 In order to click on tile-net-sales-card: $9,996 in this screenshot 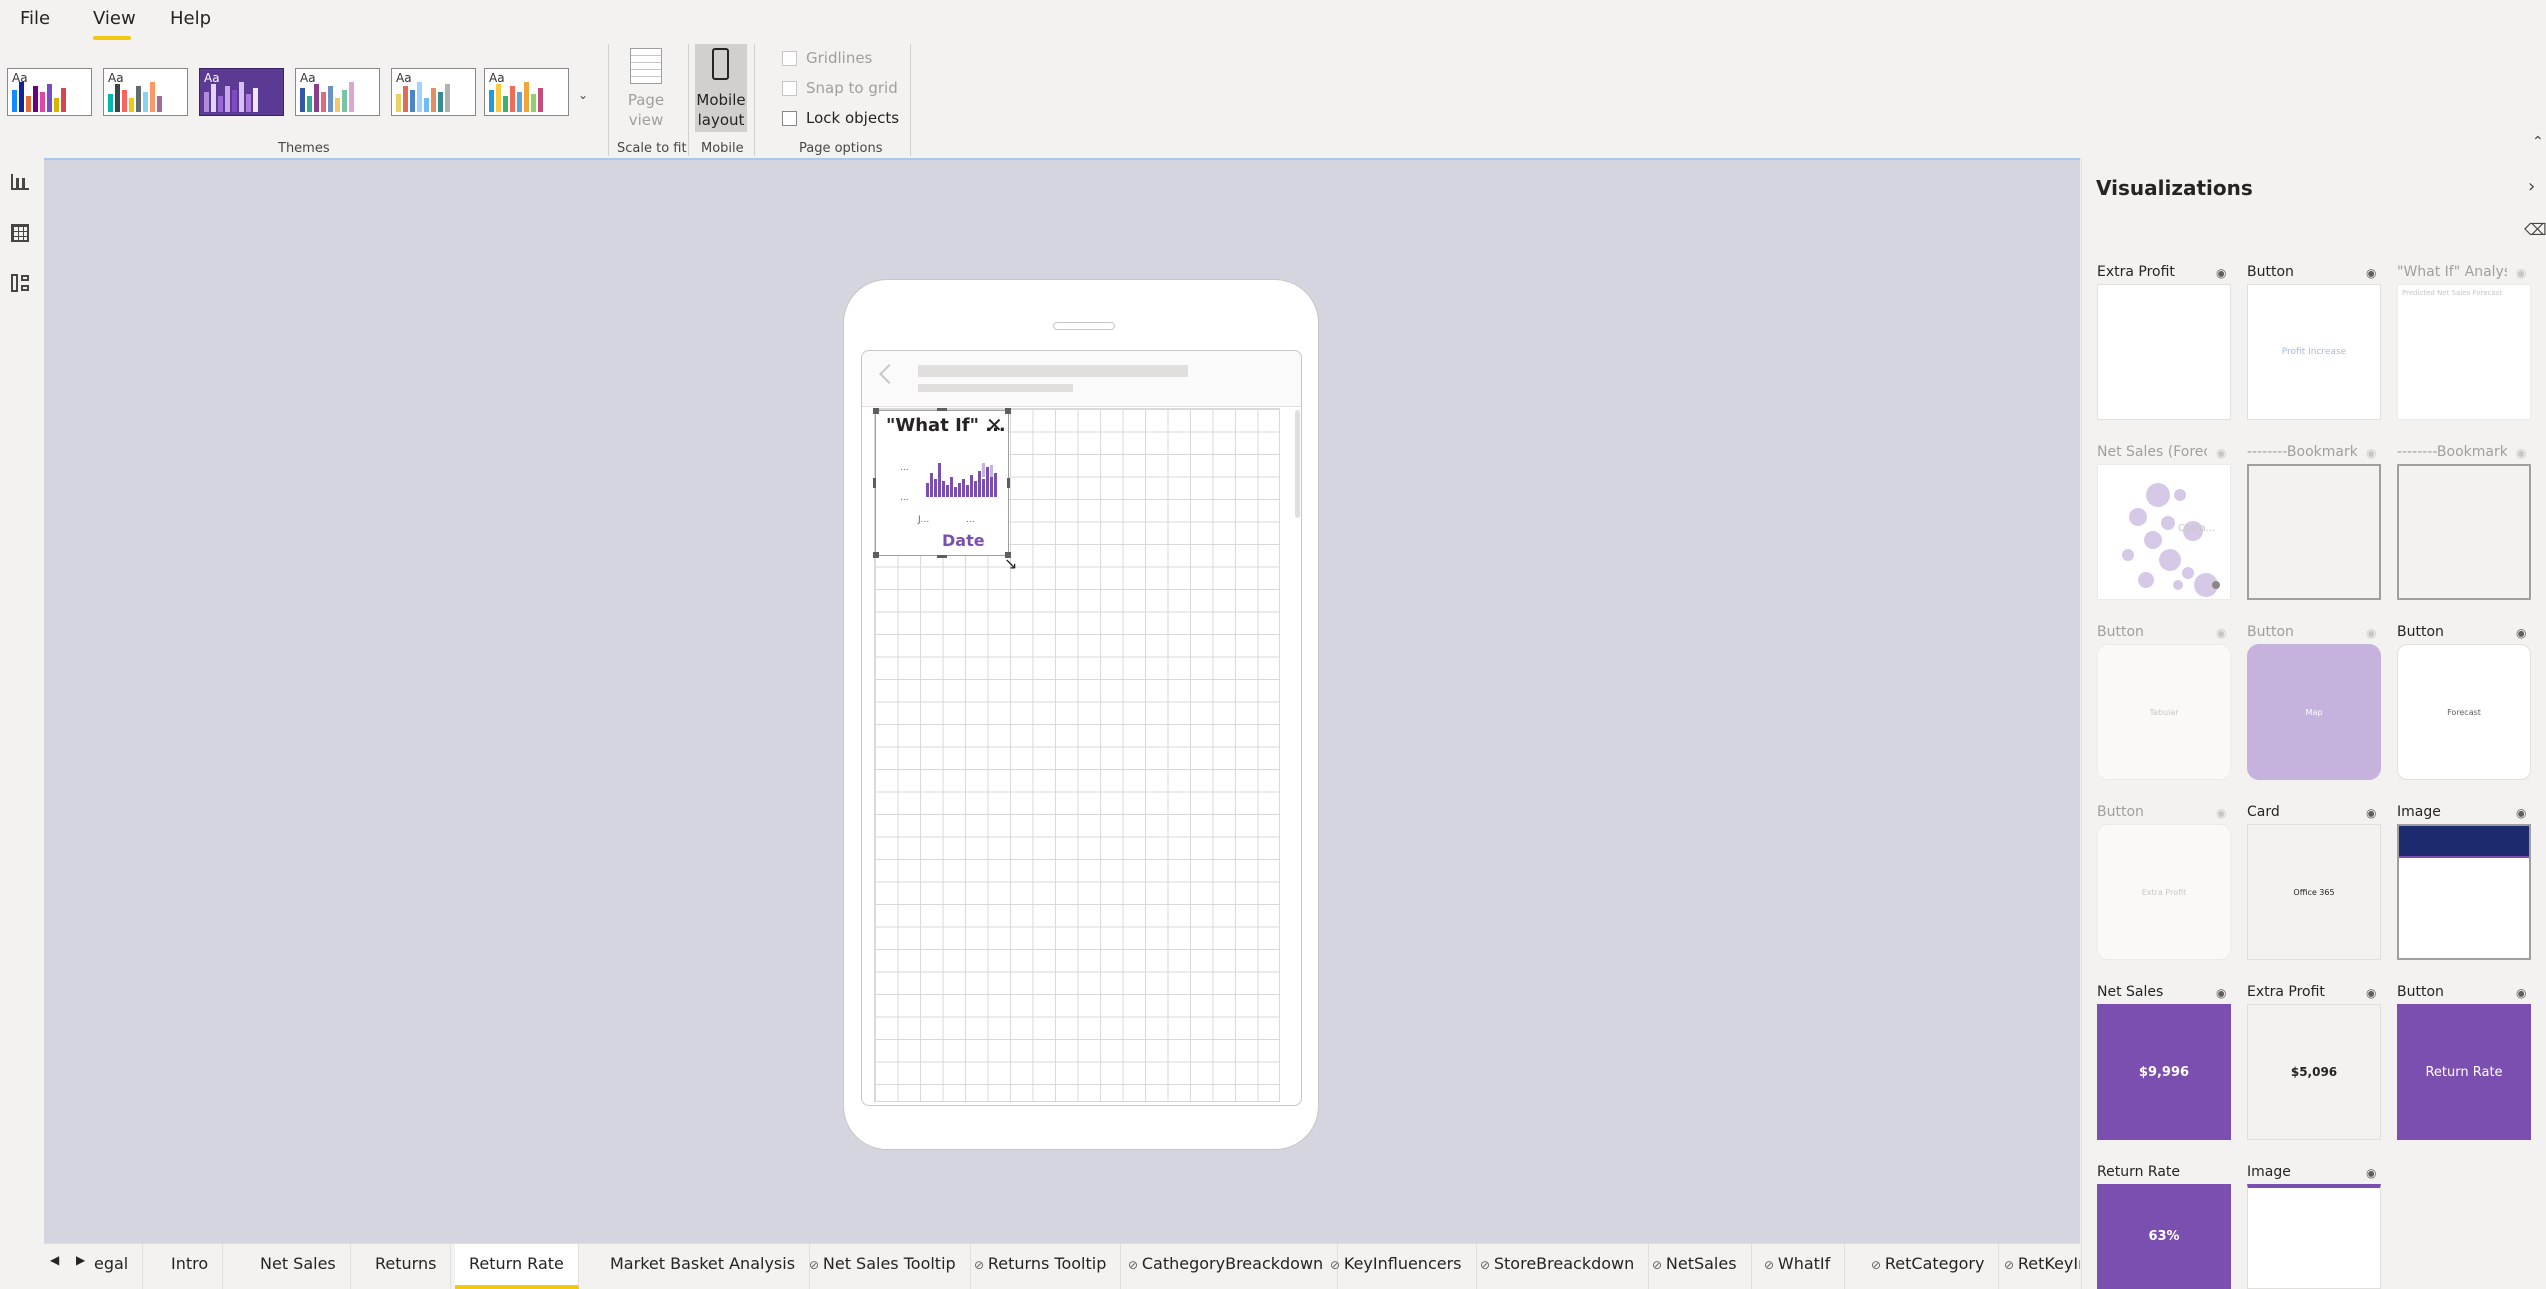, I will do `click(2164, 1072)`.